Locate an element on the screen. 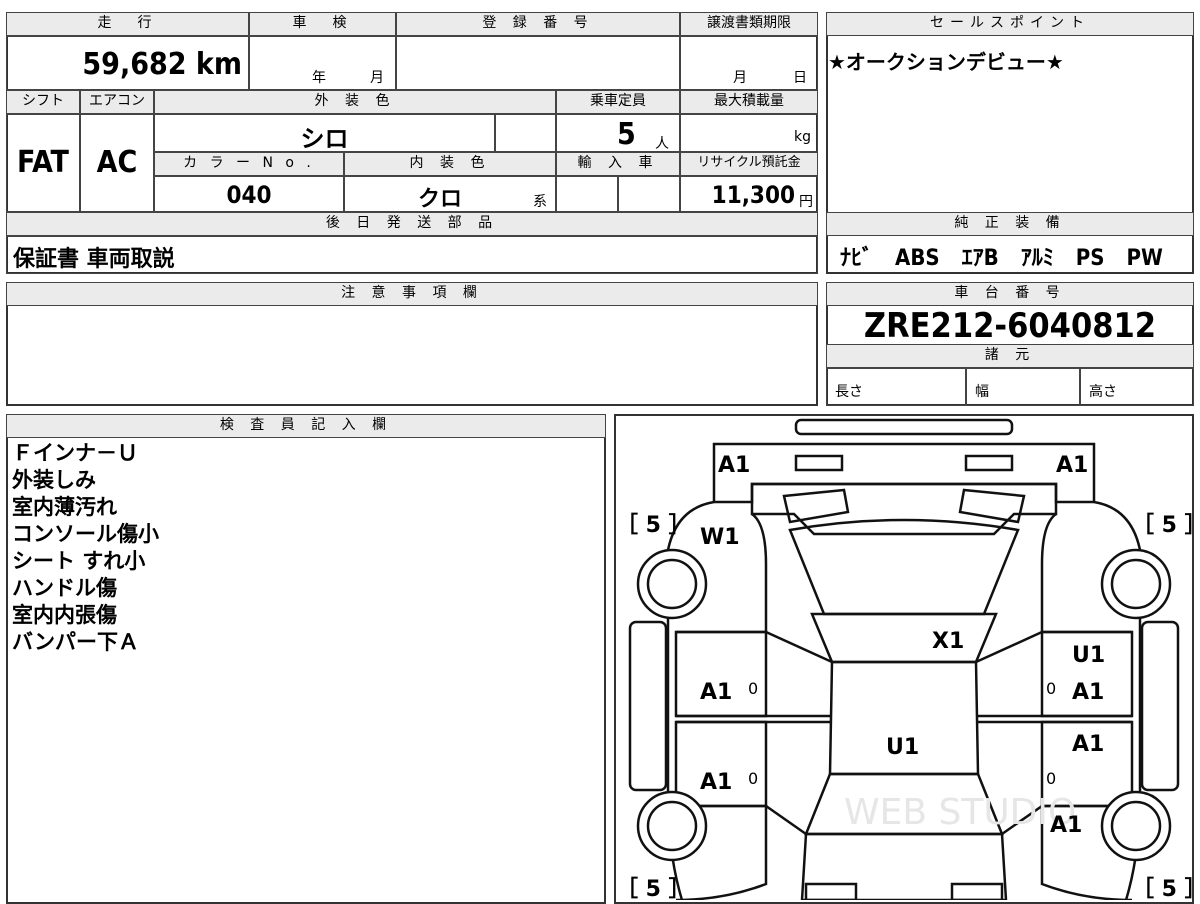  shaken-month: 月 is located at coordinates (377, 78).